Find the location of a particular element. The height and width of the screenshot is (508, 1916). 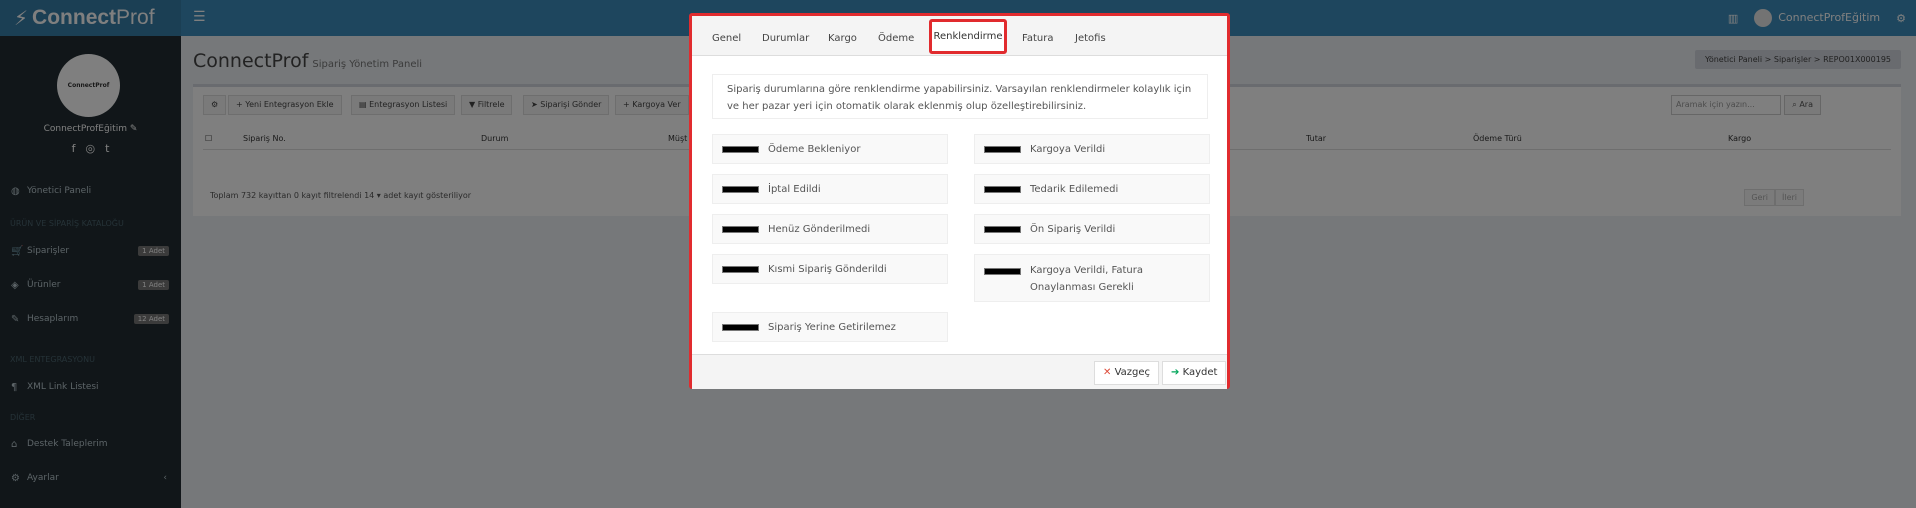

save-button: ➔ Kaydet is located at coordinates (1194, 373).